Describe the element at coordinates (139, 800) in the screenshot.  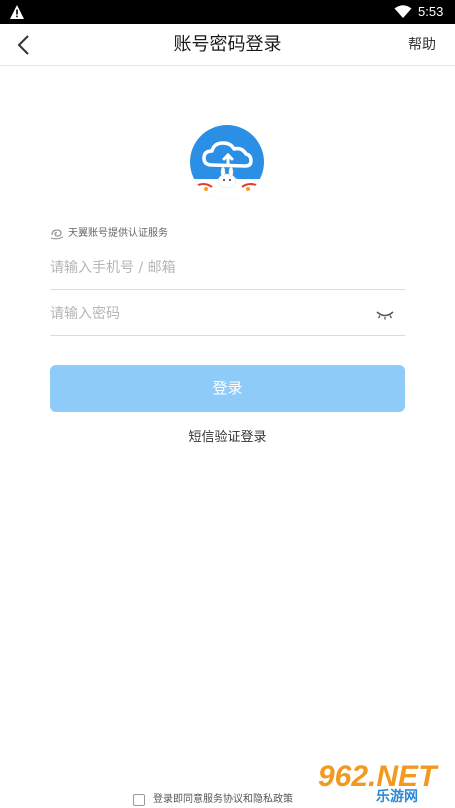
I see `agreement-checkbox` at that location.